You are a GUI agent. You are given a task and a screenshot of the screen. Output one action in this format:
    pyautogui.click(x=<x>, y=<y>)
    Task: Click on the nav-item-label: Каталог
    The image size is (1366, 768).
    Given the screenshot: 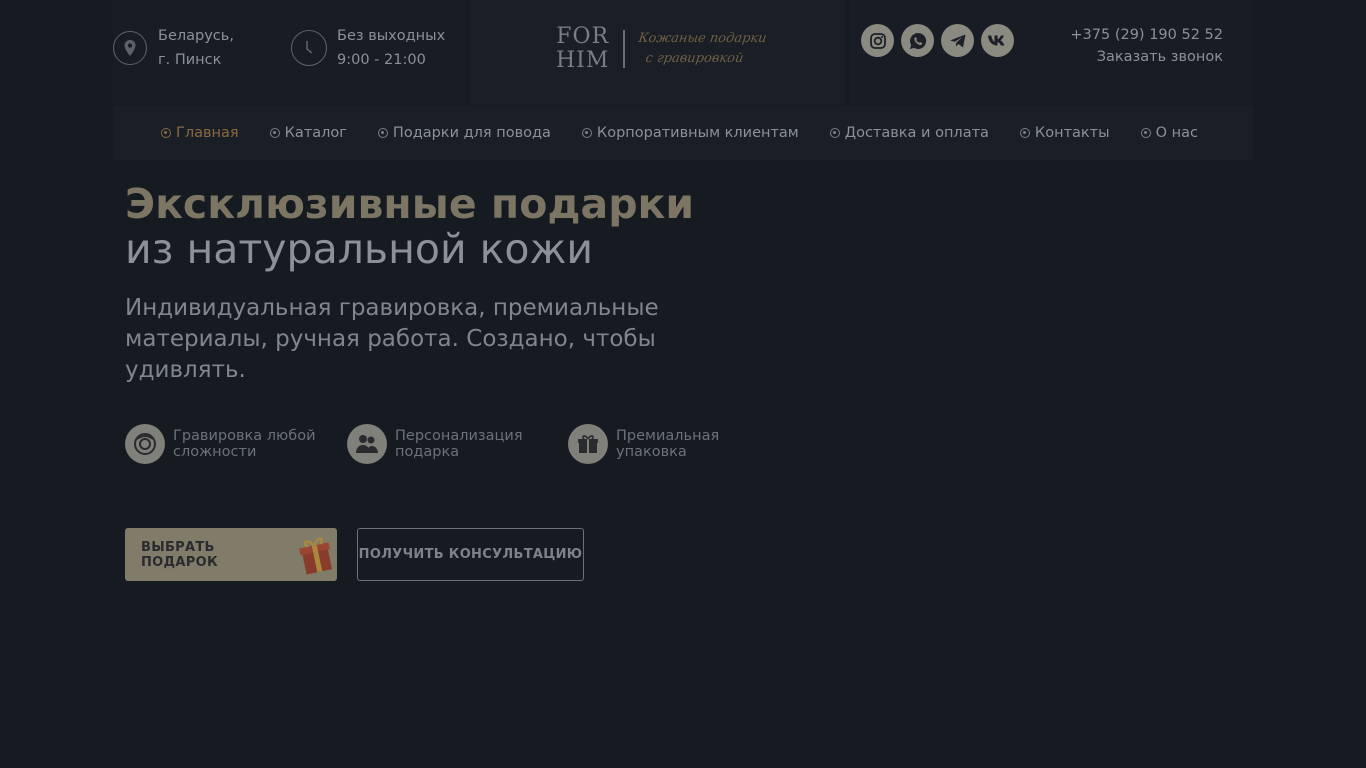 What is the action you would take?
    pyautogui.click(x=315, y=133)
    